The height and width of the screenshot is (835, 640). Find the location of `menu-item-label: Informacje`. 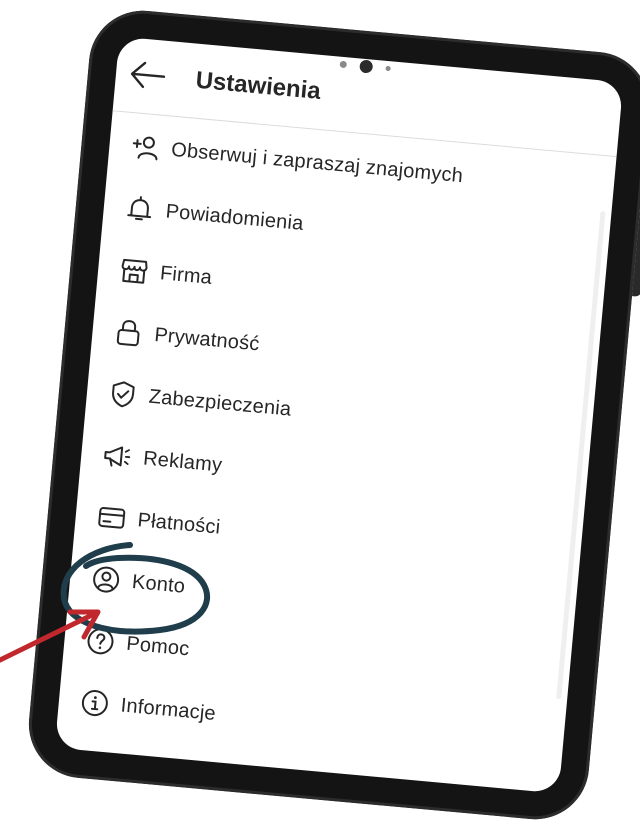

menu-item-label: Informacje is located at coordinates (168, 709).